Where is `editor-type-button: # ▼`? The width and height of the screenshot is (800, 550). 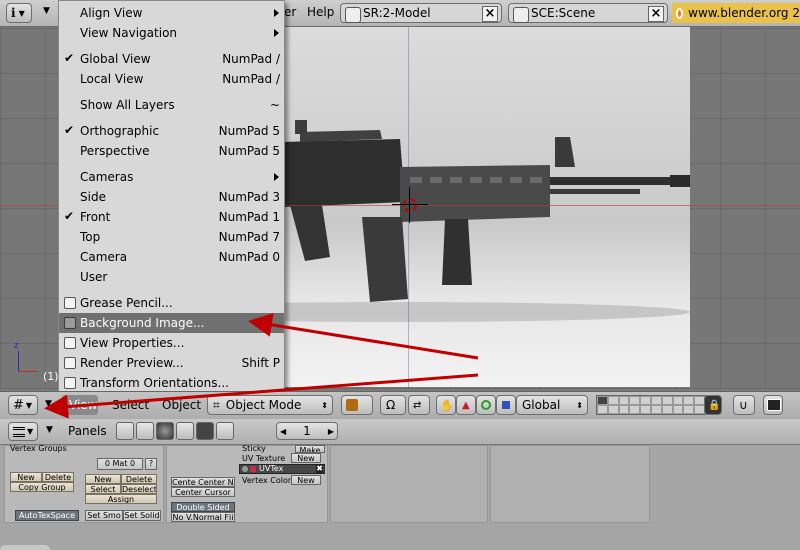 editor-type-button: # ▼ is located at coordinates (23, 405).